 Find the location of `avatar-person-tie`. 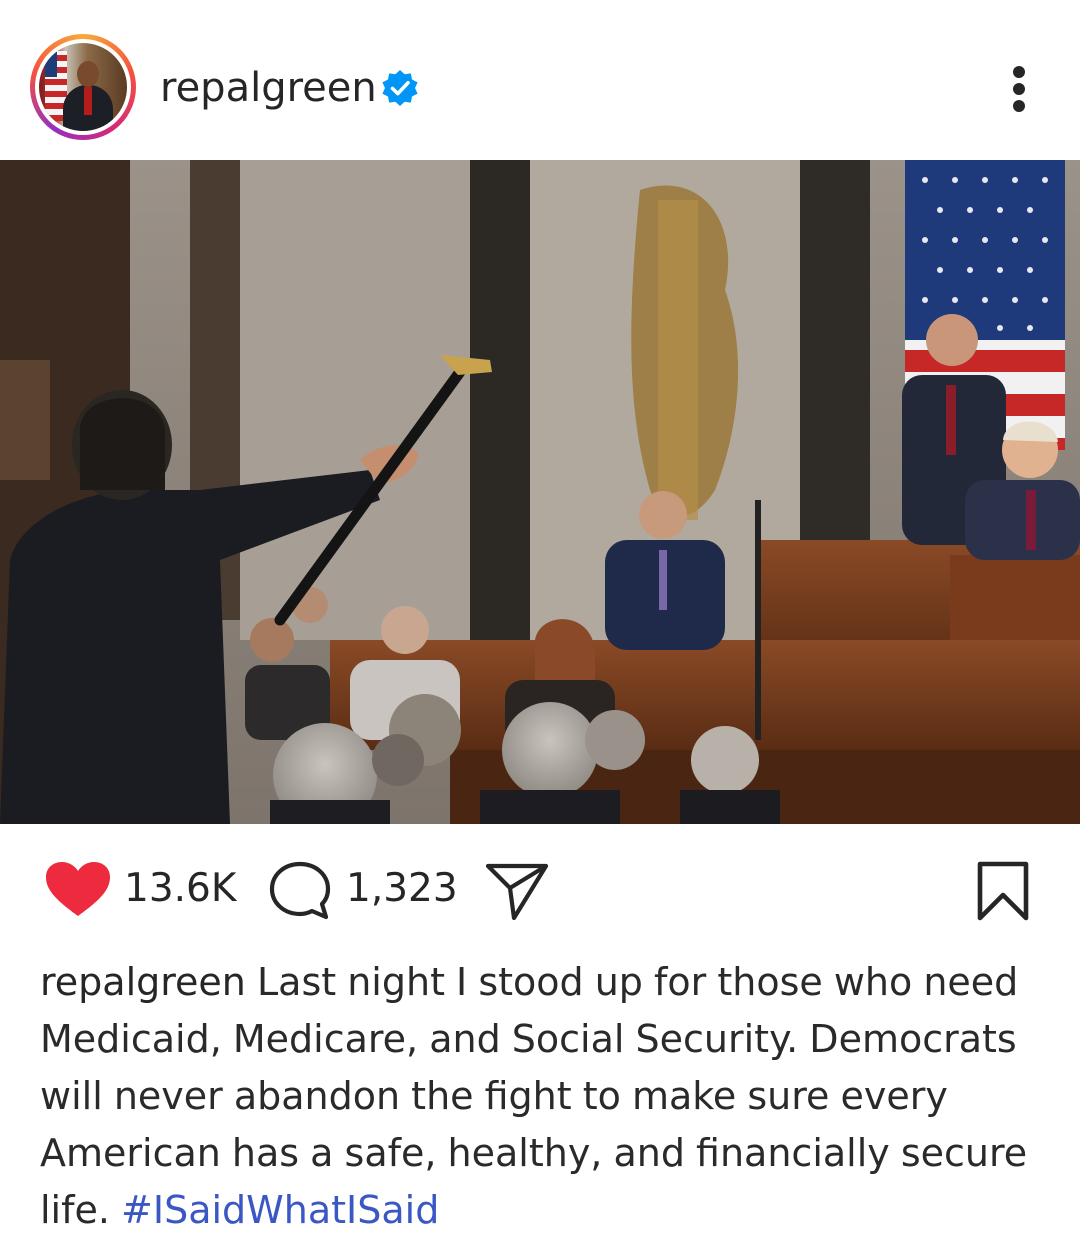

avatar-person-tie is located at coordinates (88, 101).